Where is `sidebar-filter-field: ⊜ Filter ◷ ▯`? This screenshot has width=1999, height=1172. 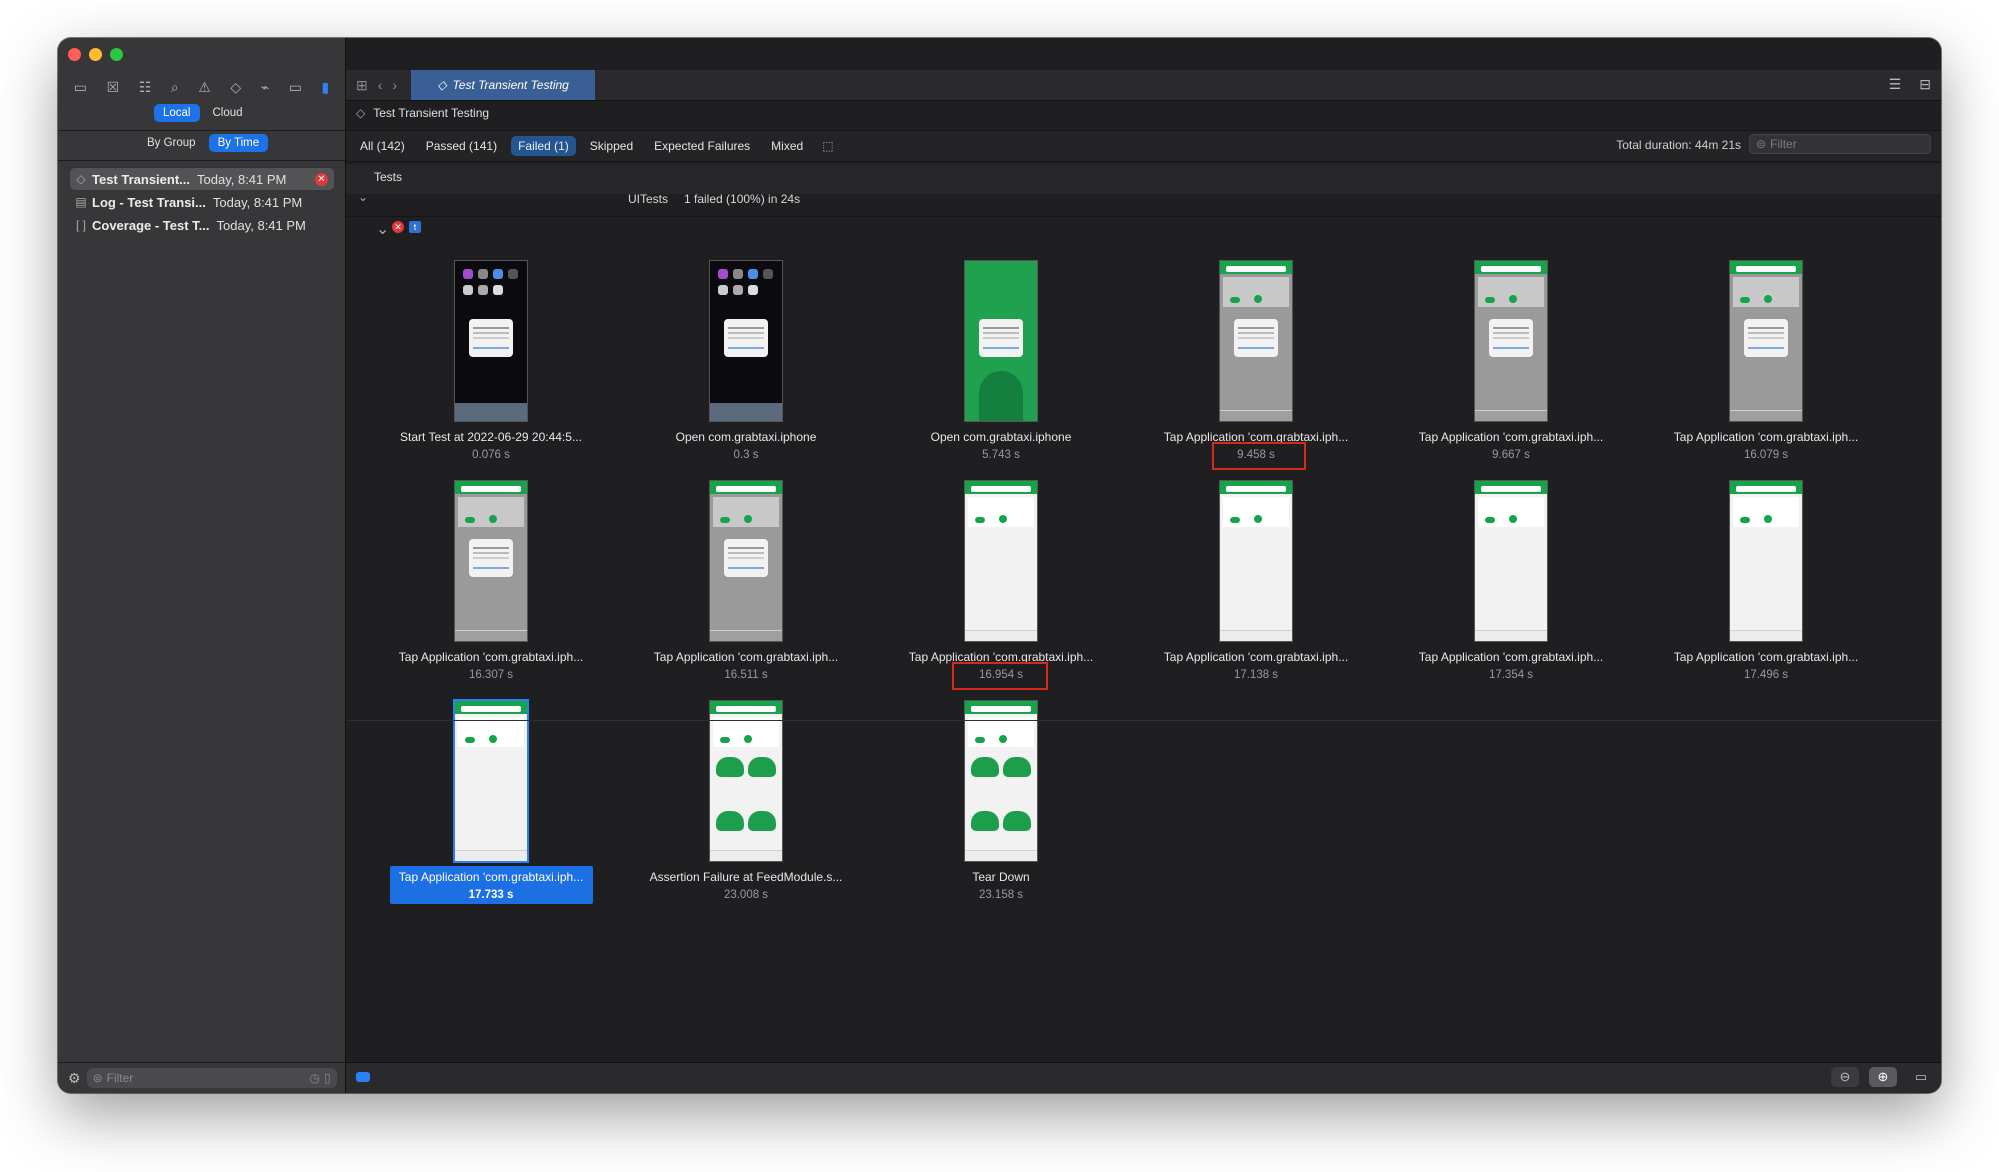 sidebar-filter-field: ⊜ Filter ◷ ▯ is located at coordinates (211, 1078).